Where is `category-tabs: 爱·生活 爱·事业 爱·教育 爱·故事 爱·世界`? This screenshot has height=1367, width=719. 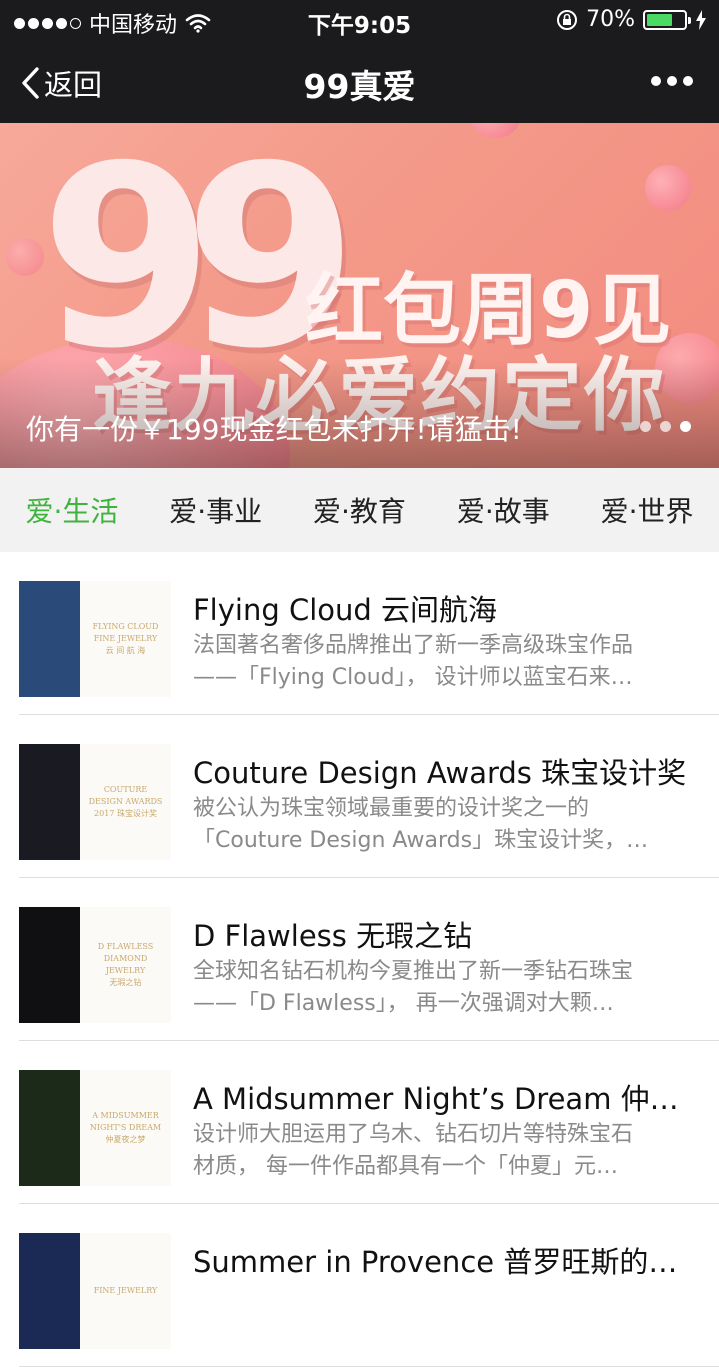
category-tabs: 爱·生活 爱·事业 爱·教育 爱·故事 爱·世界 is located at coordinates (359, 510).